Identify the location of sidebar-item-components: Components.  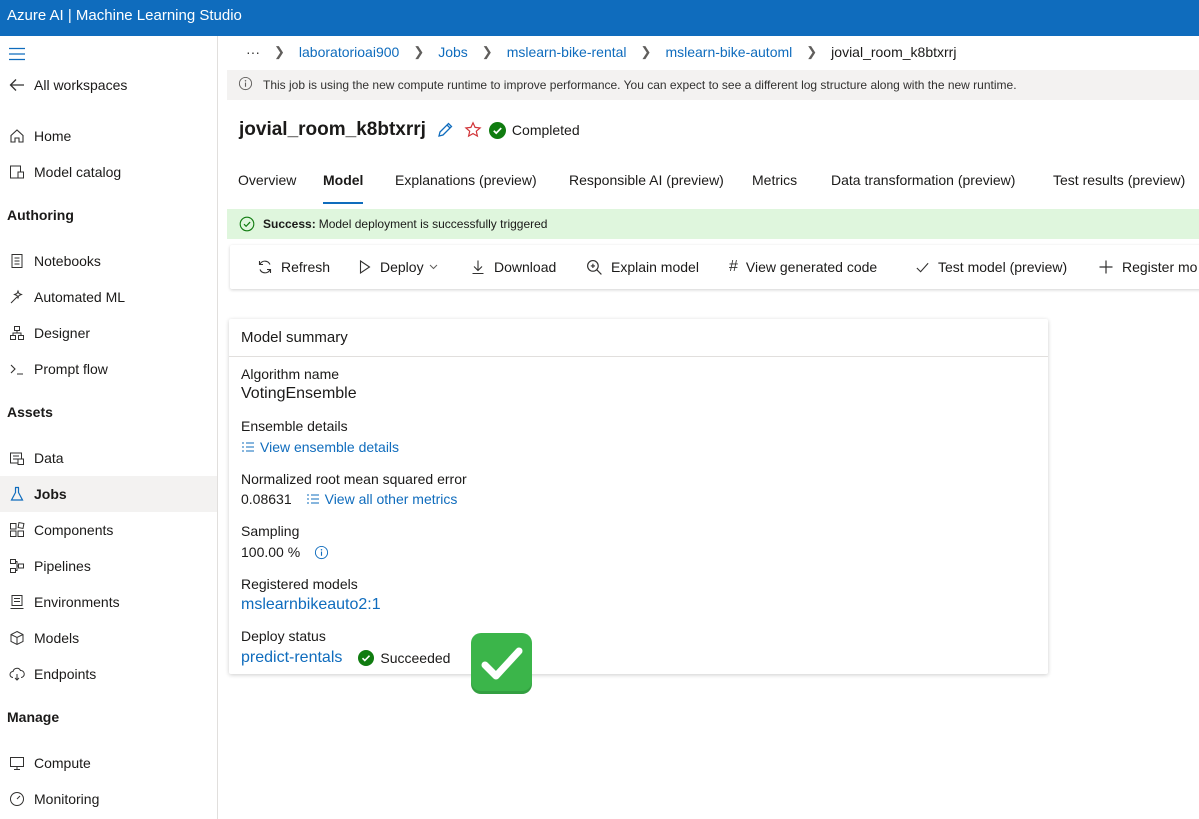
(108, 530).